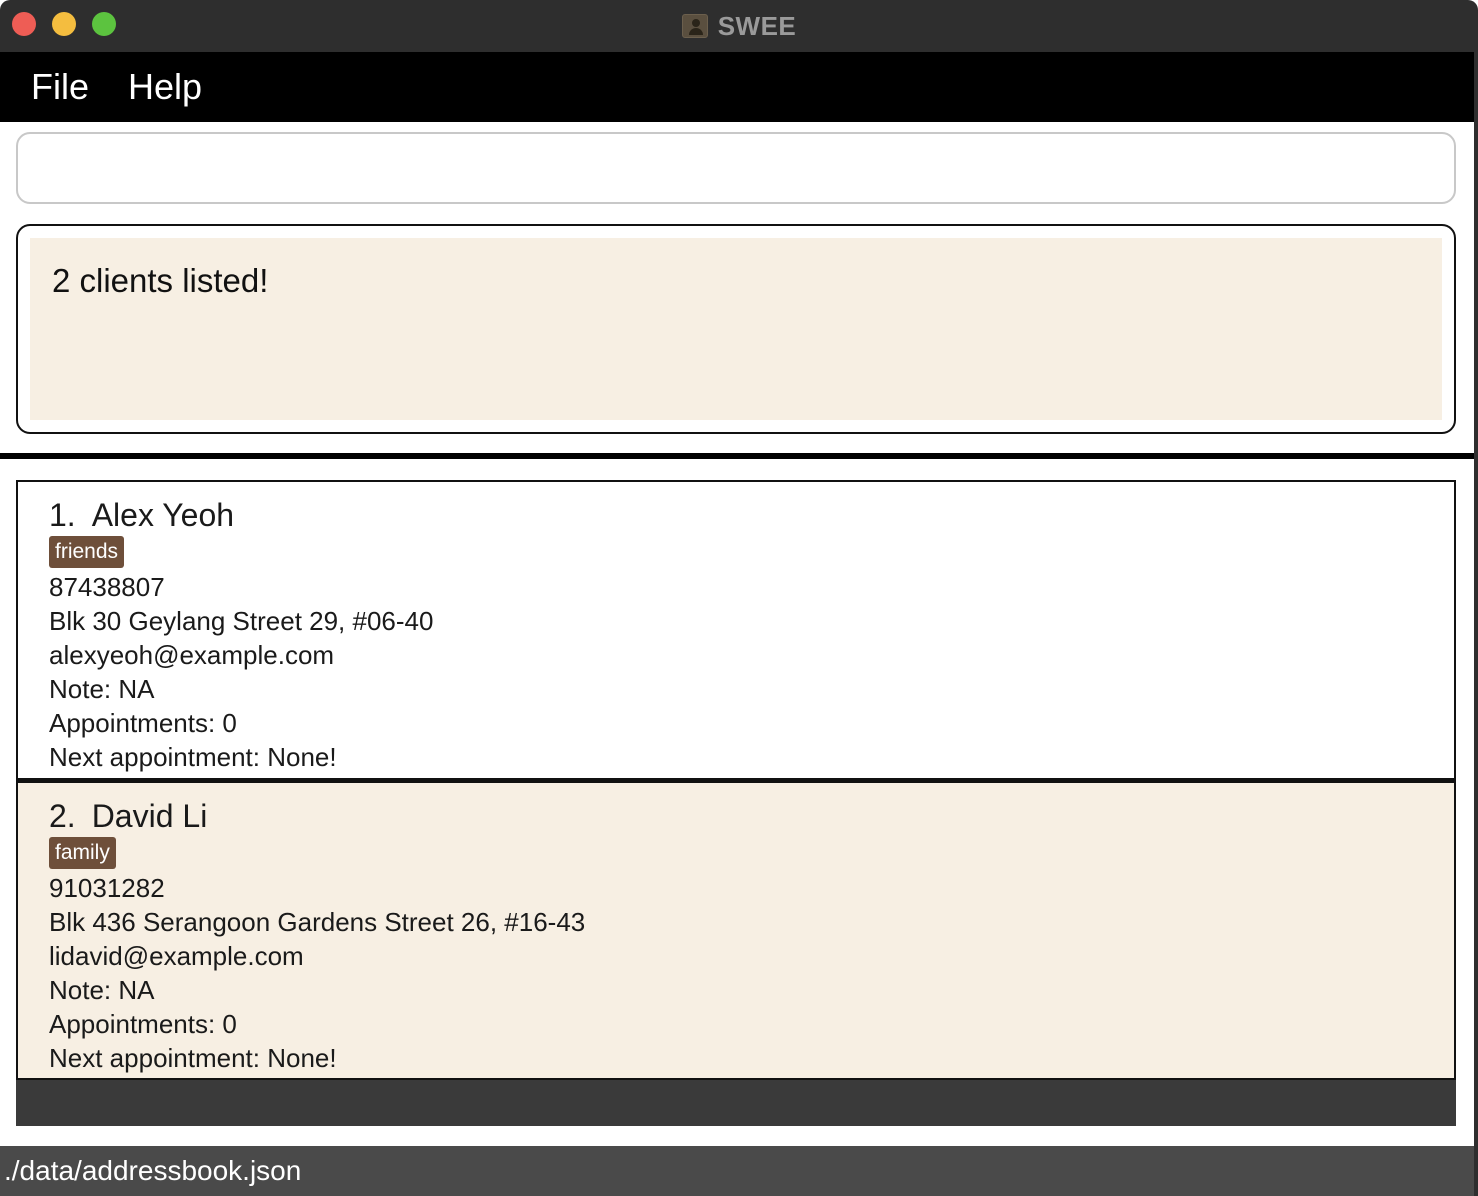 This screenshot has width=1478, height=1196. I want to click on command-input, so click(736, 168).